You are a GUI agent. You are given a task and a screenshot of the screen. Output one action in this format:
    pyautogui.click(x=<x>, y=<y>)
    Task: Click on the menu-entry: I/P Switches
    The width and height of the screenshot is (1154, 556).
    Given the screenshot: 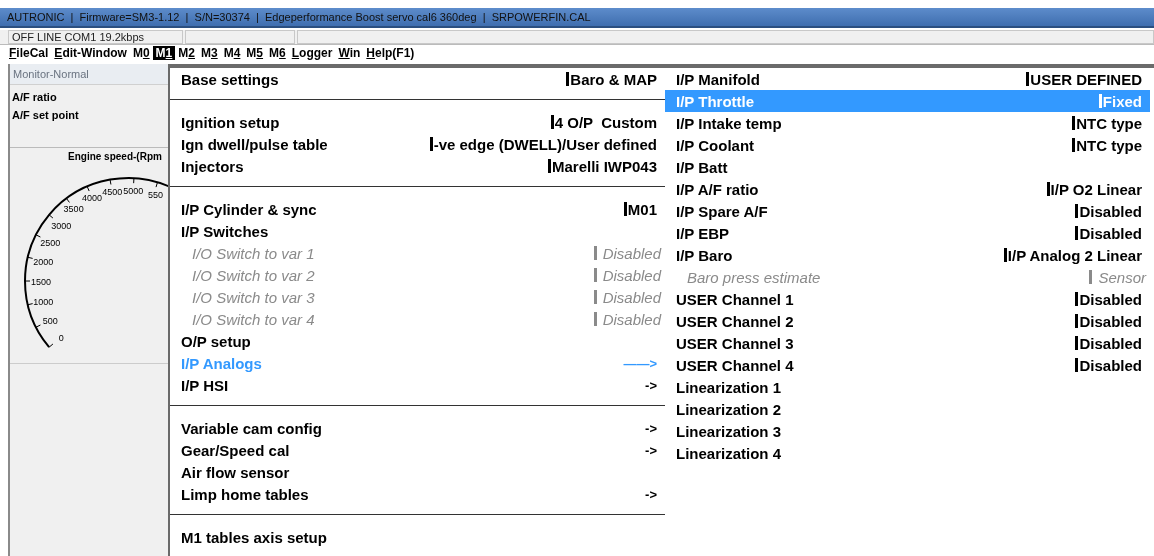 What is the action you would take?
    pyautogui.click(x=417, y=231)
    